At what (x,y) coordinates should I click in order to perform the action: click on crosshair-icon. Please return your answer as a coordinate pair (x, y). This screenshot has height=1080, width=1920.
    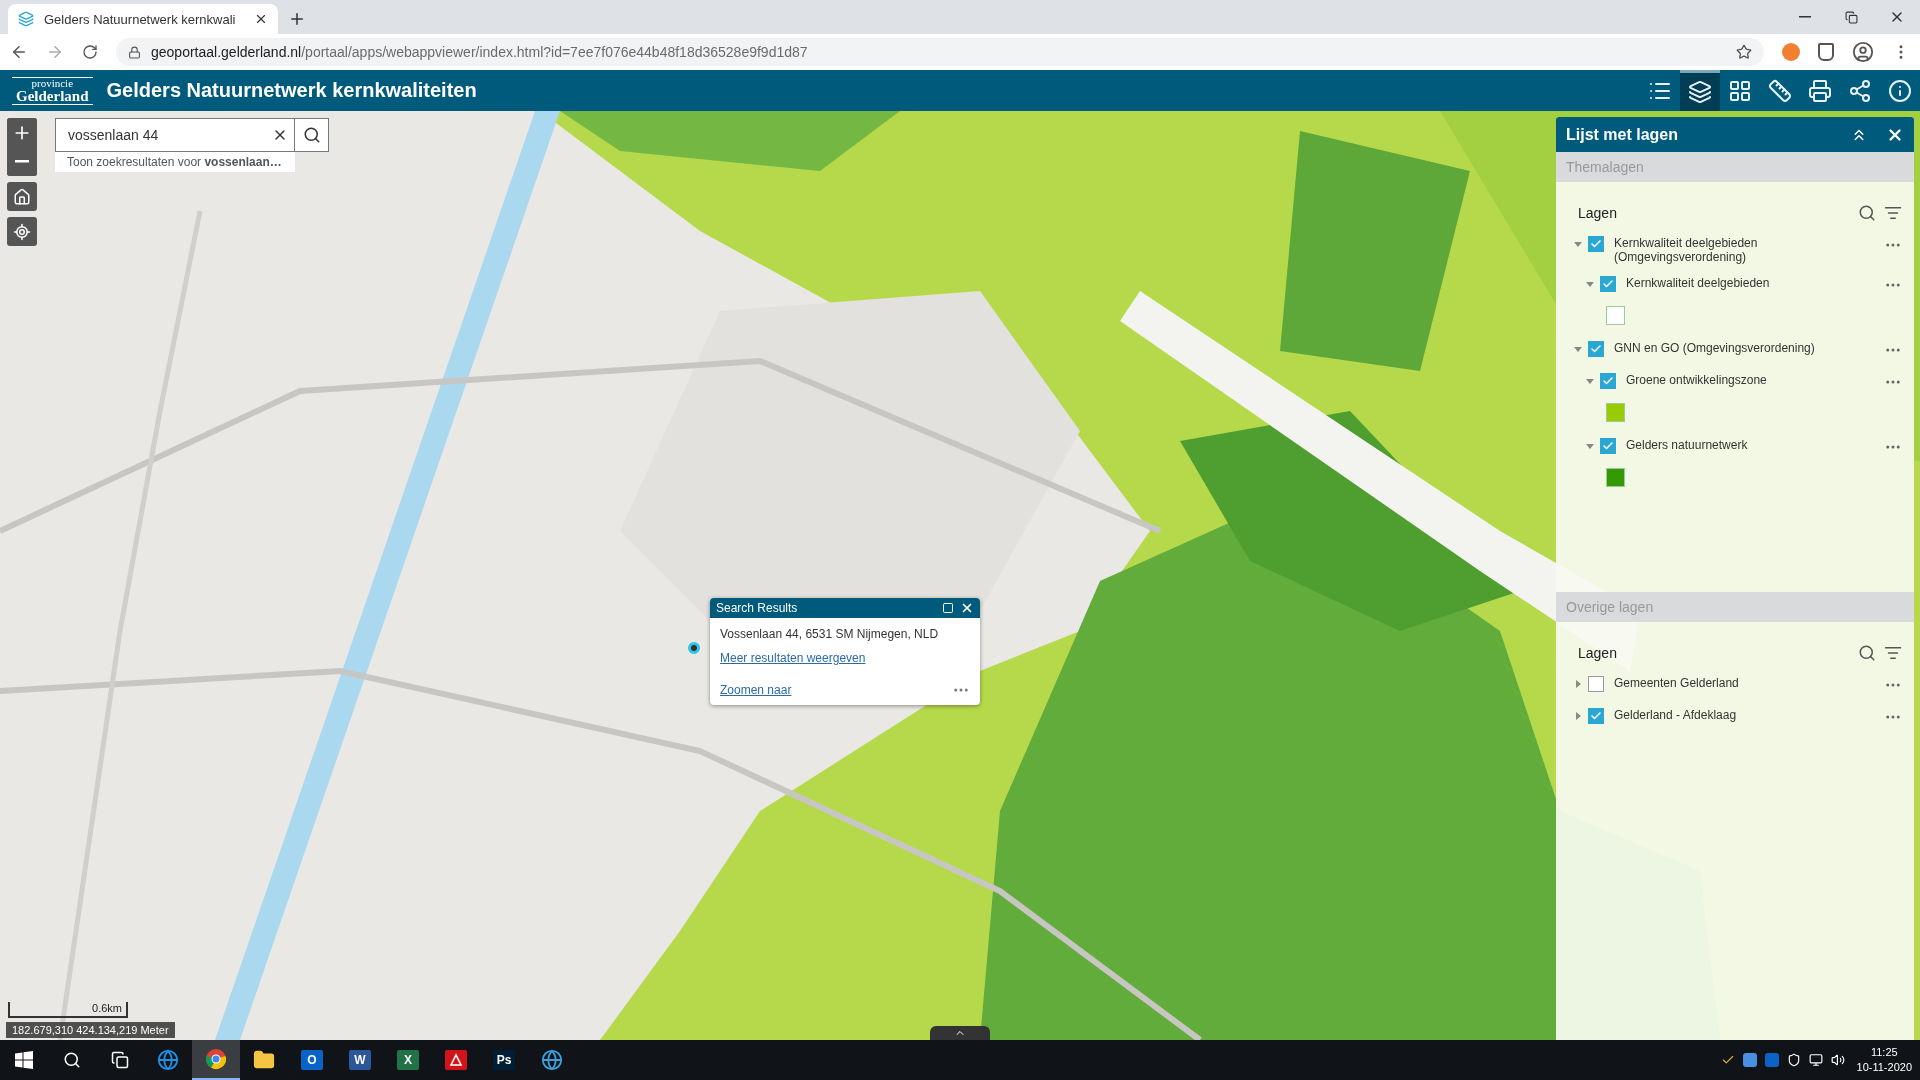
    Looking at the image, I should click on (22, 231).